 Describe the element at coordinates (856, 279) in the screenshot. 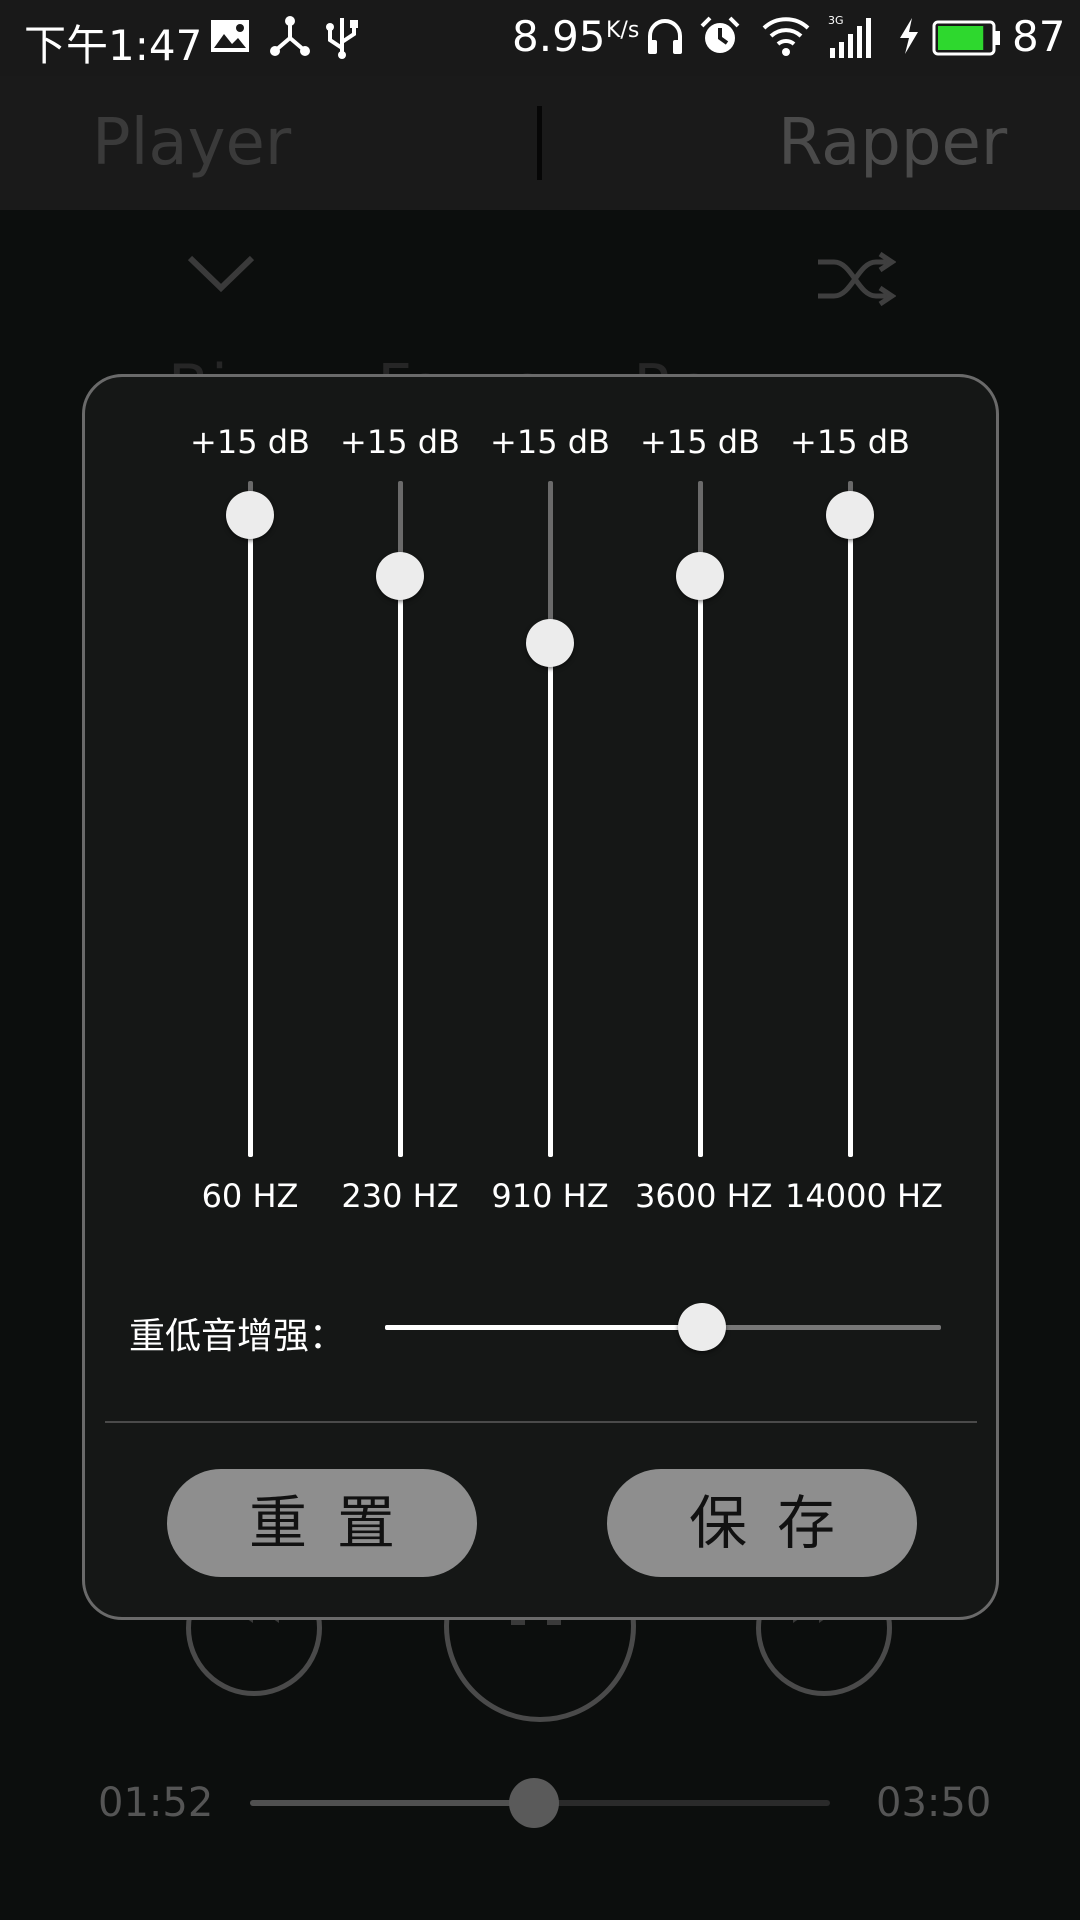

I see `shuffle-icon` at that location.